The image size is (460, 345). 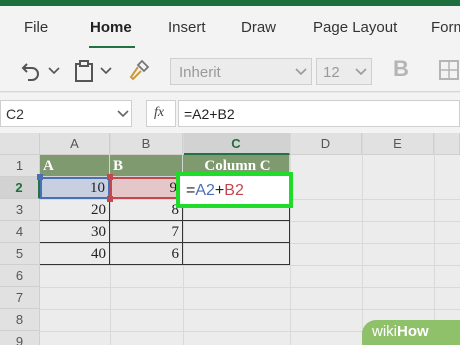 I want to click on row-header-5: 5, so click(x=20, y=254).